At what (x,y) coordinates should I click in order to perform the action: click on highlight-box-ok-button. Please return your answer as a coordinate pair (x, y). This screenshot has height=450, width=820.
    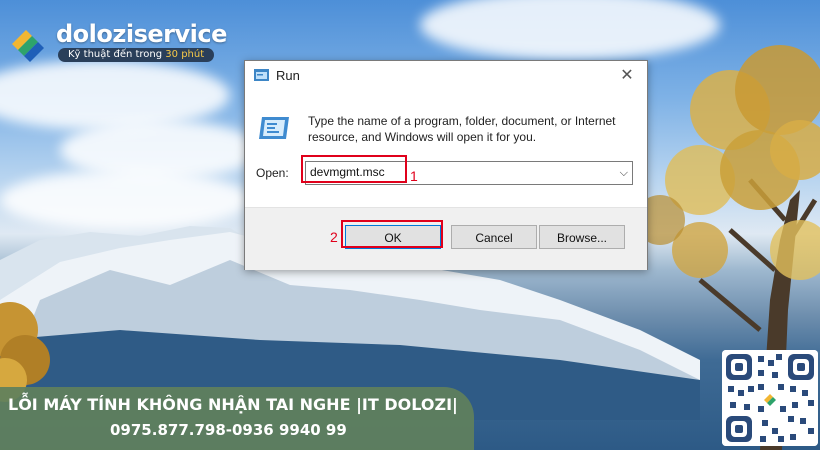
    Looking at the image, I should click on (392, 234).